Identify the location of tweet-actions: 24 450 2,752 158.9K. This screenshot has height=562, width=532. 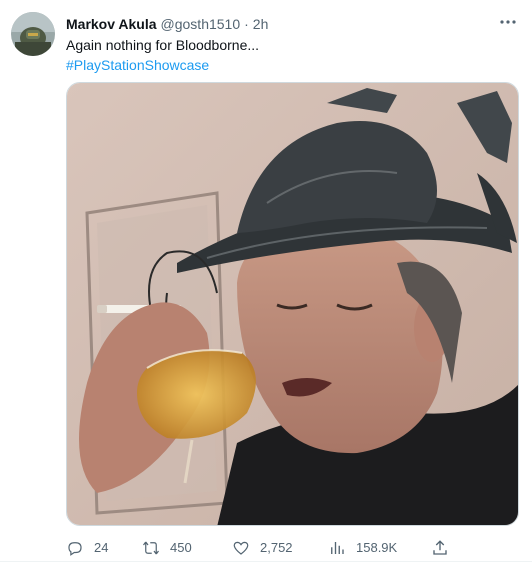
(261, 548).